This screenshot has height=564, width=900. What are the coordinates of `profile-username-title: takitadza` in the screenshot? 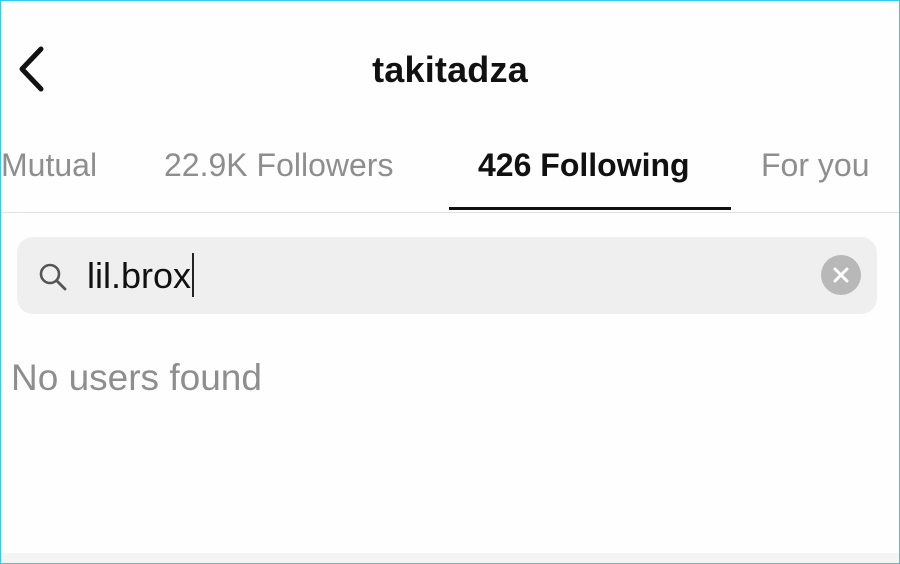 It's located at (450, 69).